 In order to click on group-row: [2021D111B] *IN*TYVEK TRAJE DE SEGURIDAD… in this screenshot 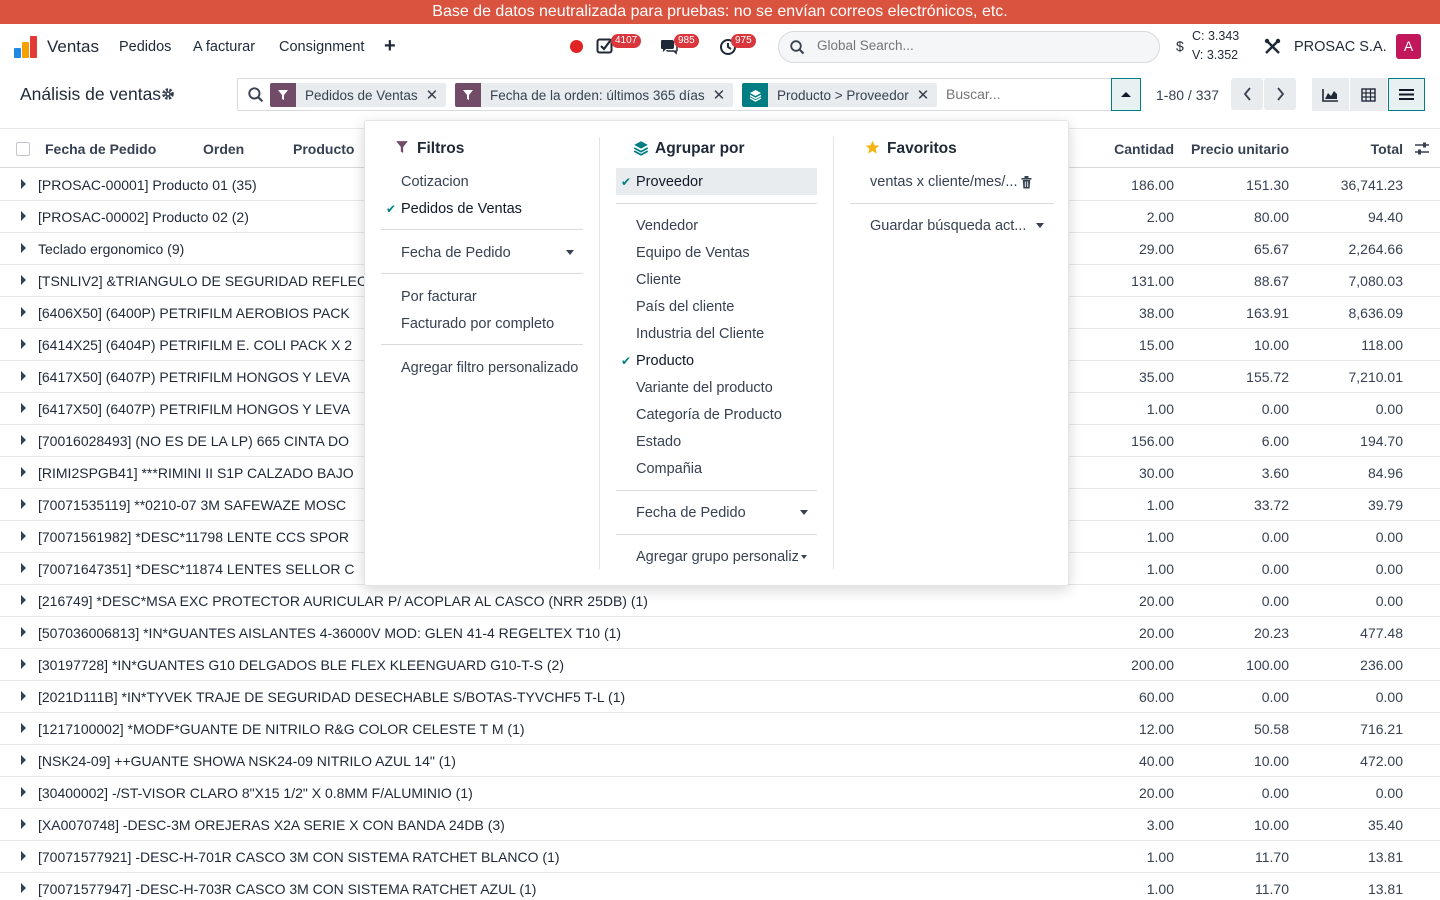, I will do `click(720, 697)`.